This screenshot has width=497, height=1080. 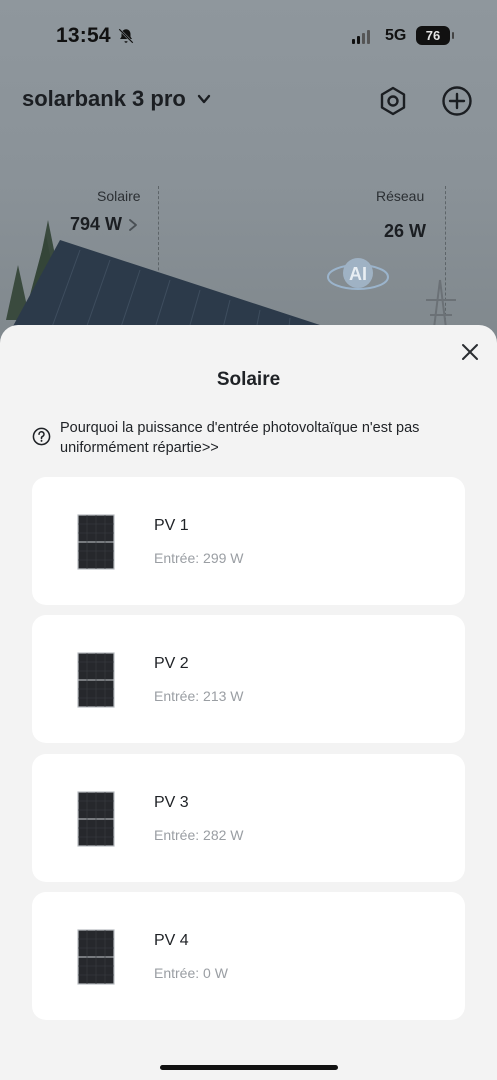 I want to click on pv-card: PV 1 Entrée: 299 W, so click(x=248, y=541).